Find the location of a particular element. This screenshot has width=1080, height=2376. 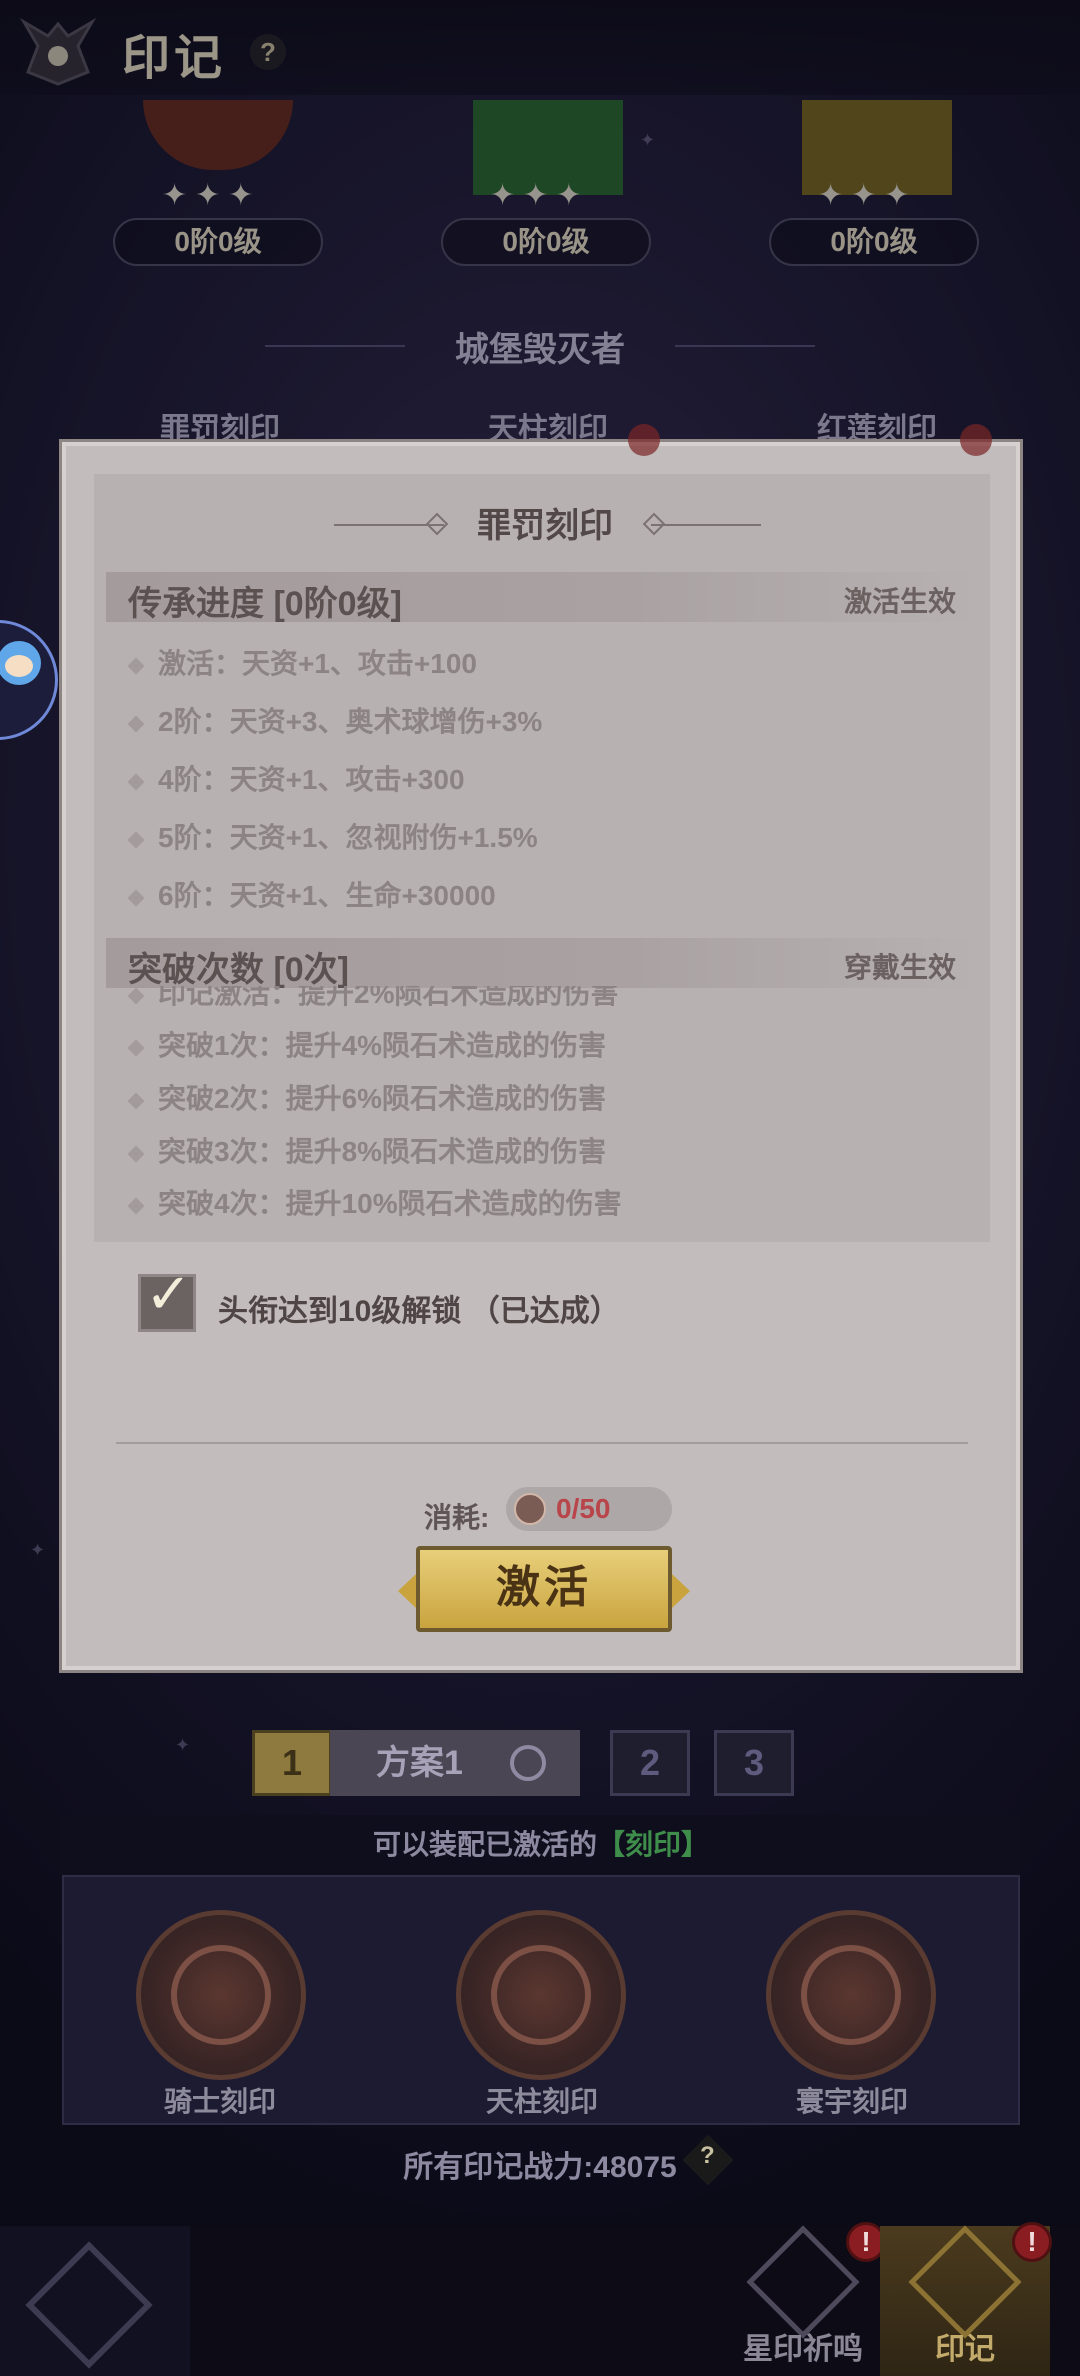

equip-slot-pillar is located at coordinates (541, 1995).